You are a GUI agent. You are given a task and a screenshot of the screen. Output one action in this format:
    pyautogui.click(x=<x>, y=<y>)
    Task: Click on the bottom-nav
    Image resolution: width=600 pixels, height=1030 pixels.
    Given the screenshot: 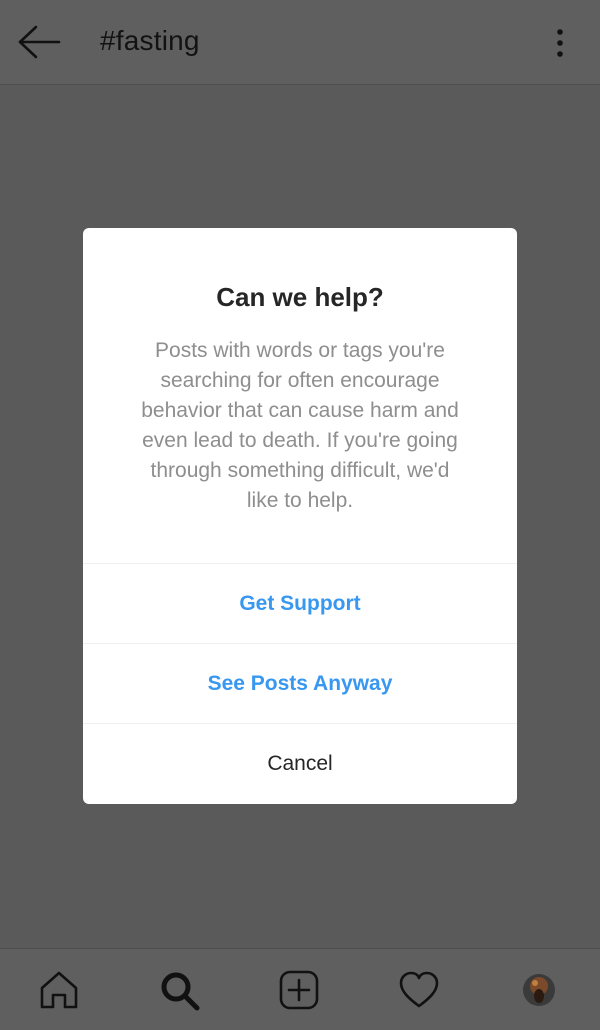 What is the action you would take?
    pyautogui.click(x=300, y=989)
    